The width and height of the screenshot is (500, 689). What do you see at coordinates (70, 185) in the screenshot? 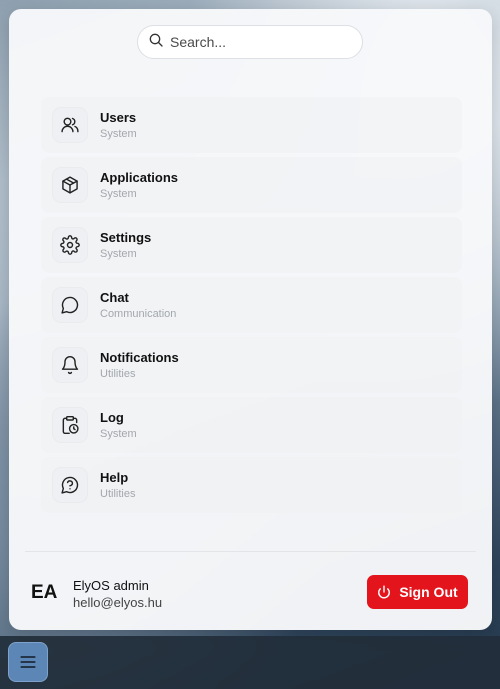
I see `box-icon` at bounding box center [70, 185].